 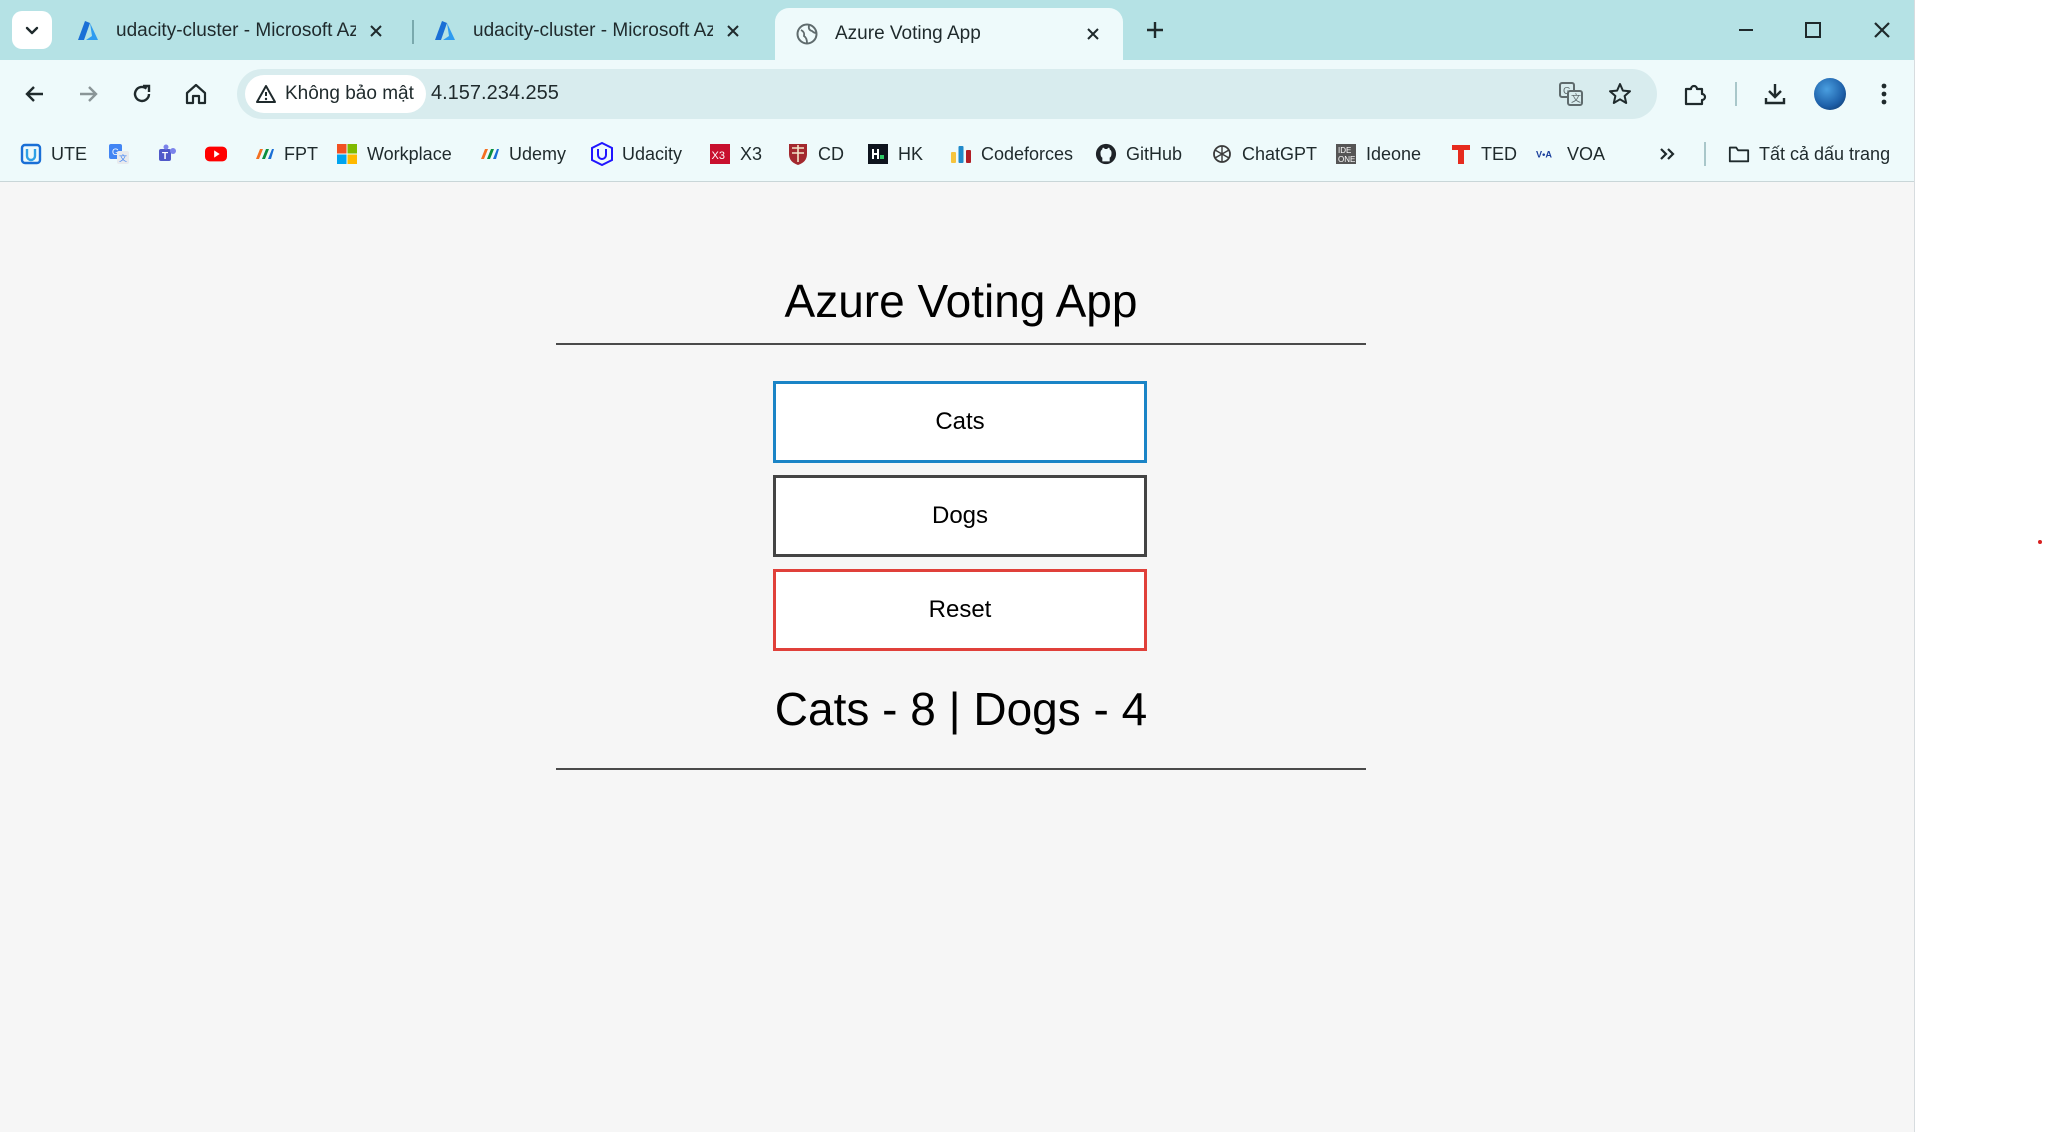 What do you see at coordinates (1576, 98) in the screenshot?
I see `svg-text: 文` at bounding box center [1576, 98].